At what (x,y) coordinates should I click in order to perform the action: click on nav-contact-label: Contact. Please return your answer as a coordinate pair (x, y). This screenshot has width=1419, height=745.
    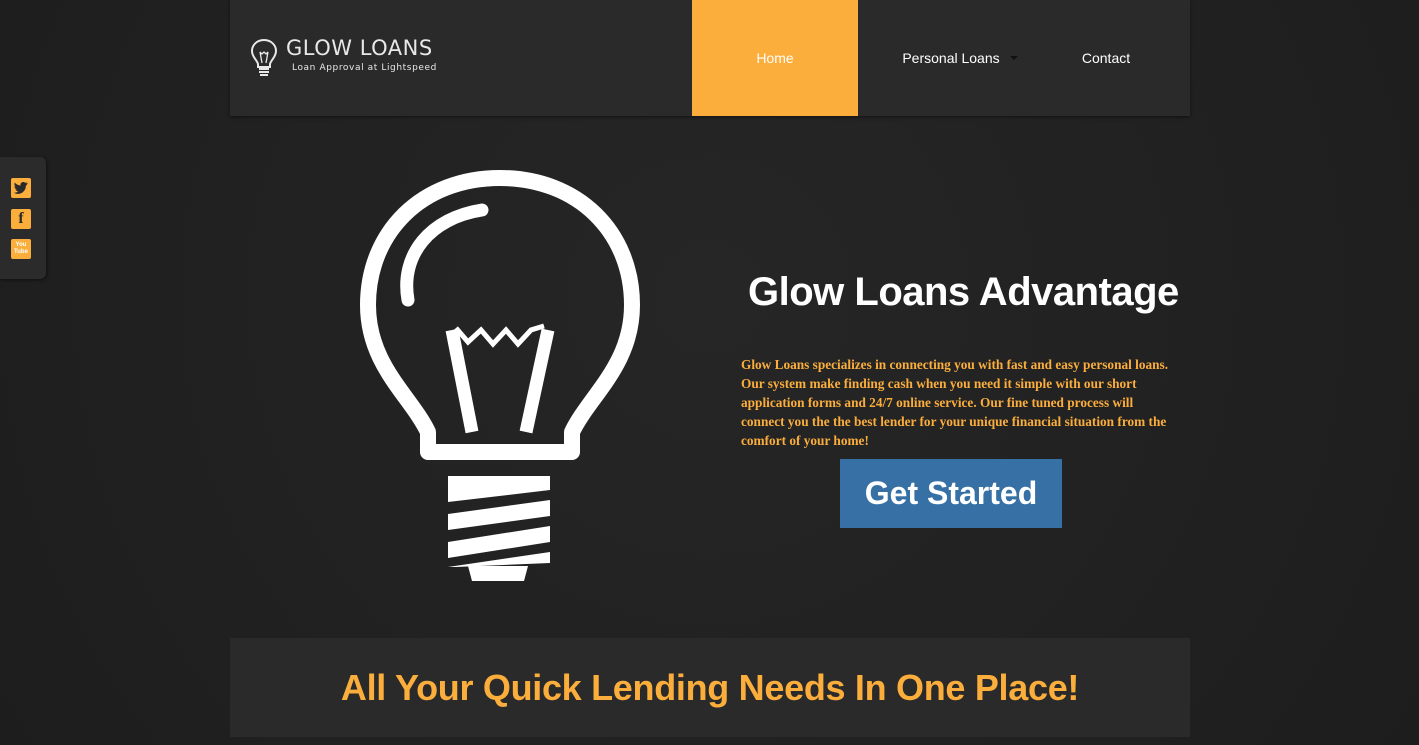
    Looking at the image, I should click on (1106, 58).